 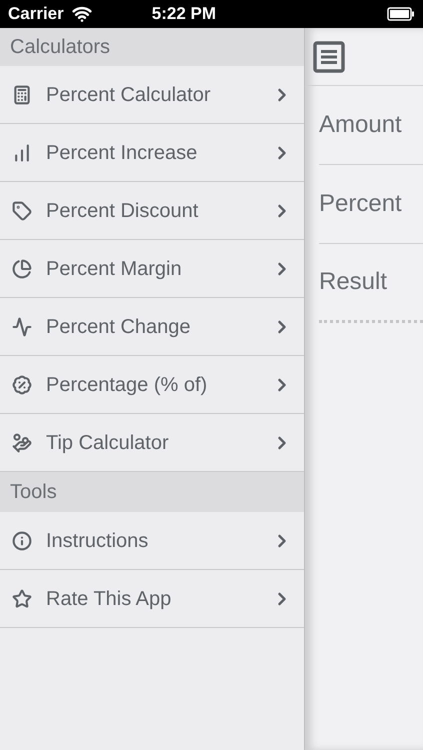 I want to click on menu-item-label: Rate This App, so click(x=109, y=599).